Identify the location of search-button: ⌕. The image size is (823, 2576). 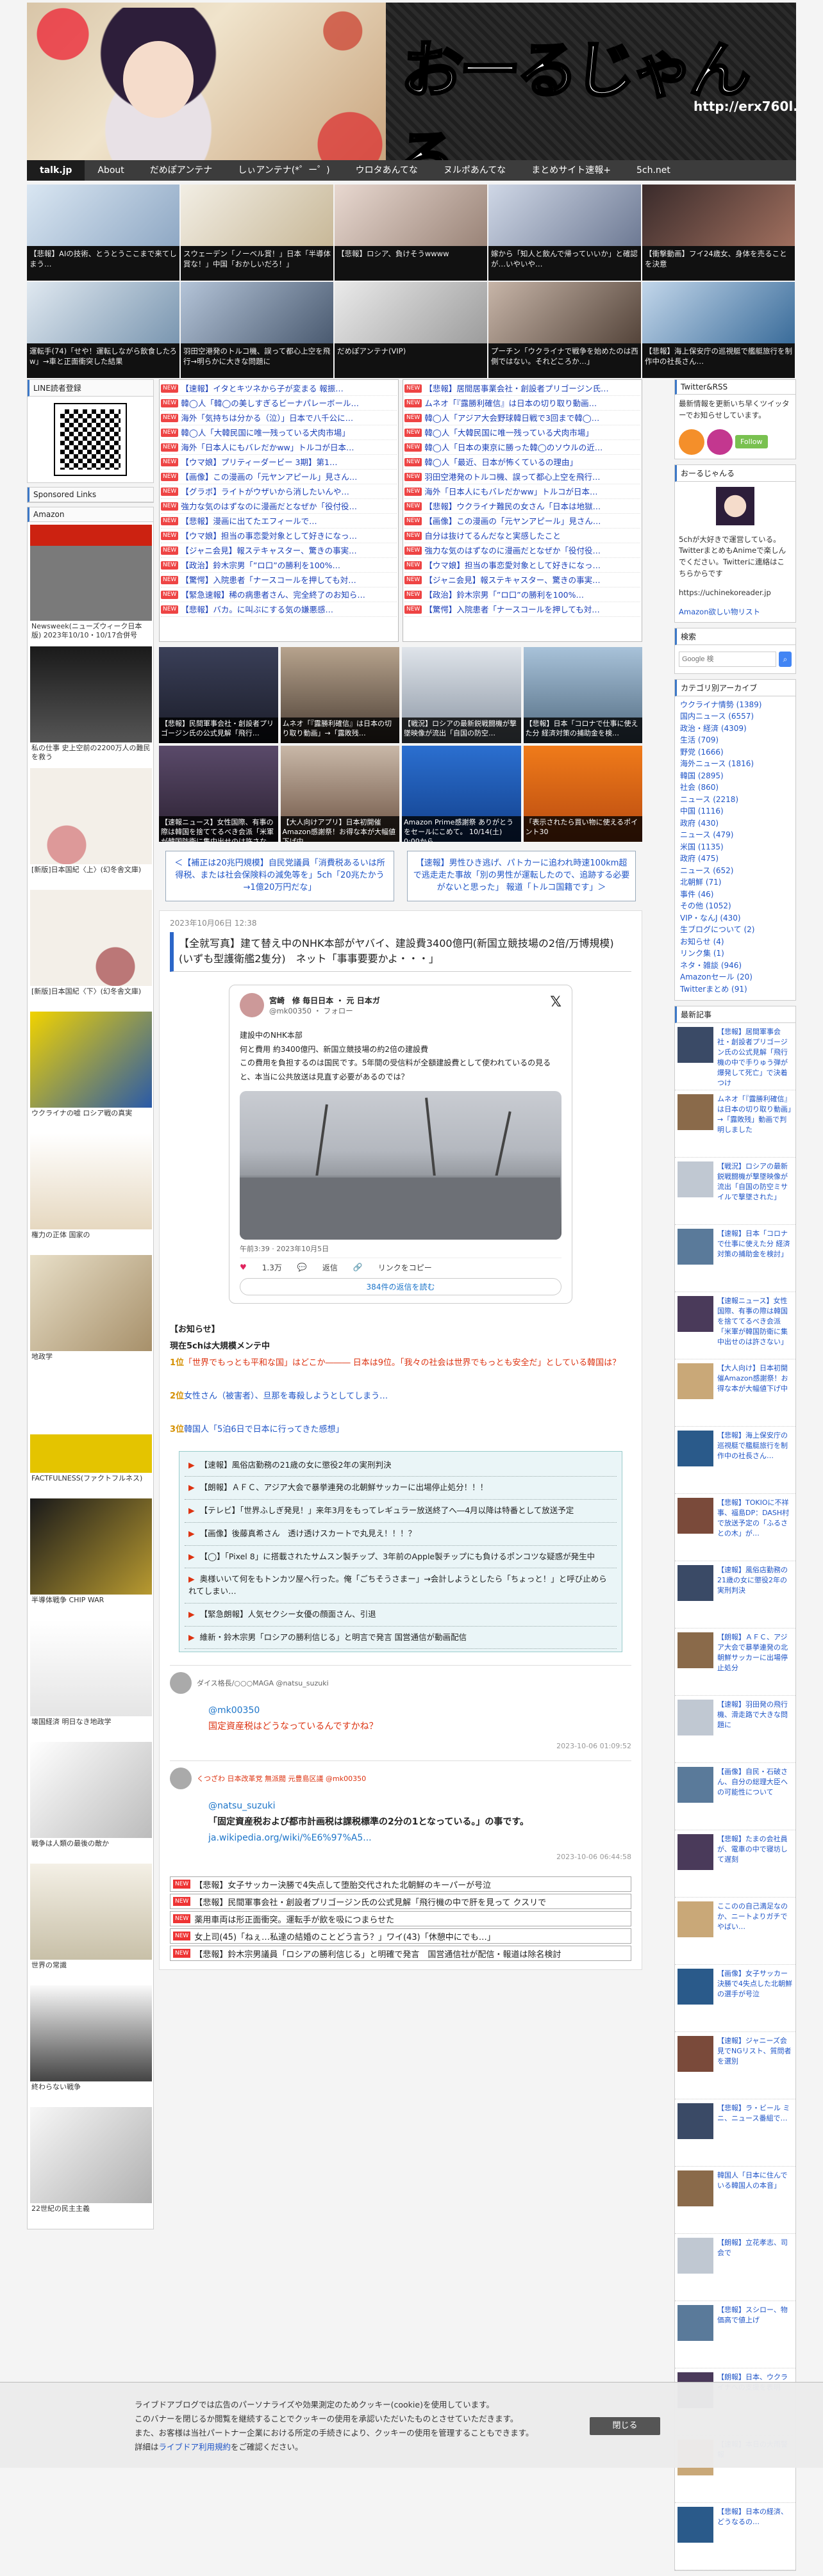
(785, 659).